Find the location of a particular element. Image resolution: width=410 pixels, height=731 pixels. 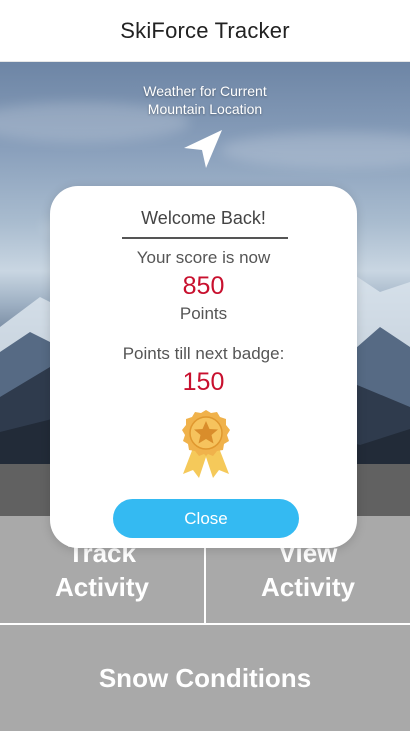

app-header: SkiForce Tracker is located at coordinates (205, 31).